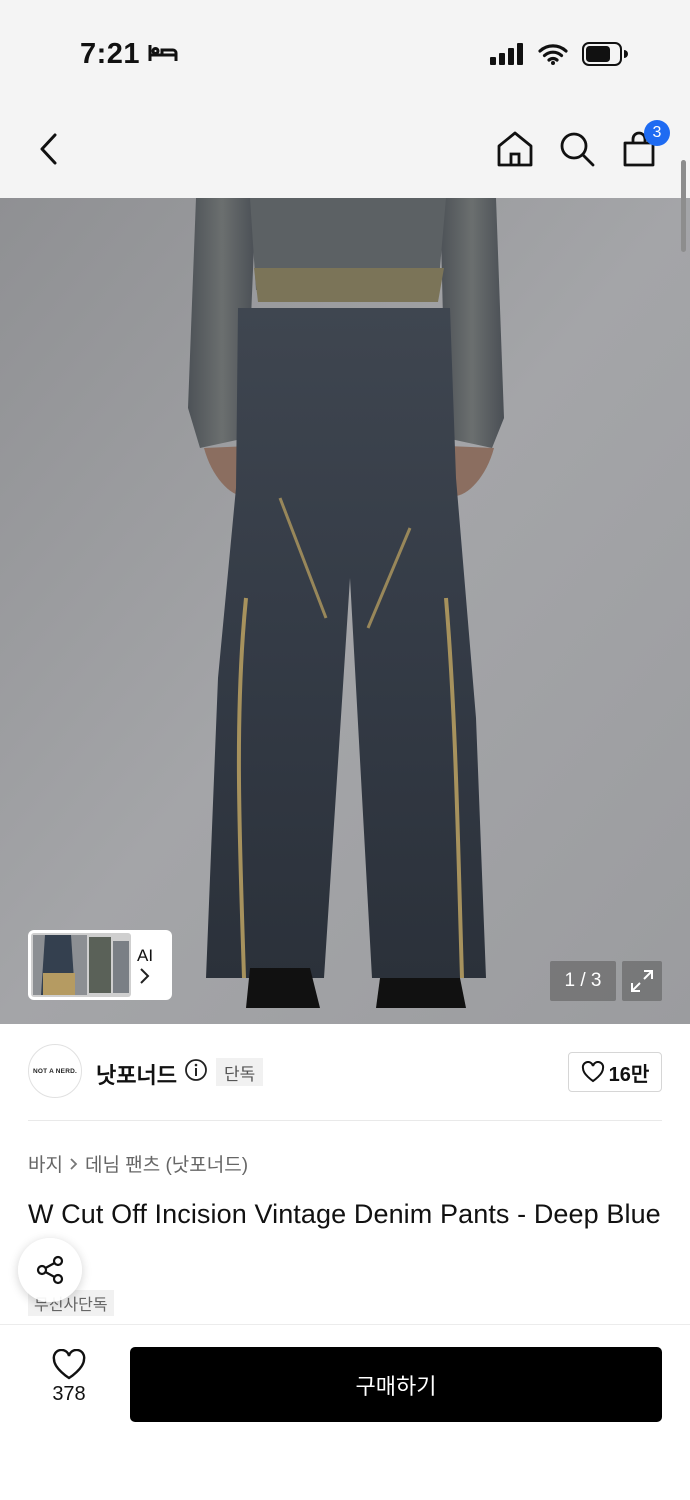 Image resolution: width=690 pixels, height=1500 pixels. I want to click on breadcrumb-subcategory: 데님 팬츠 (낫포너드), so click(166, 1163).